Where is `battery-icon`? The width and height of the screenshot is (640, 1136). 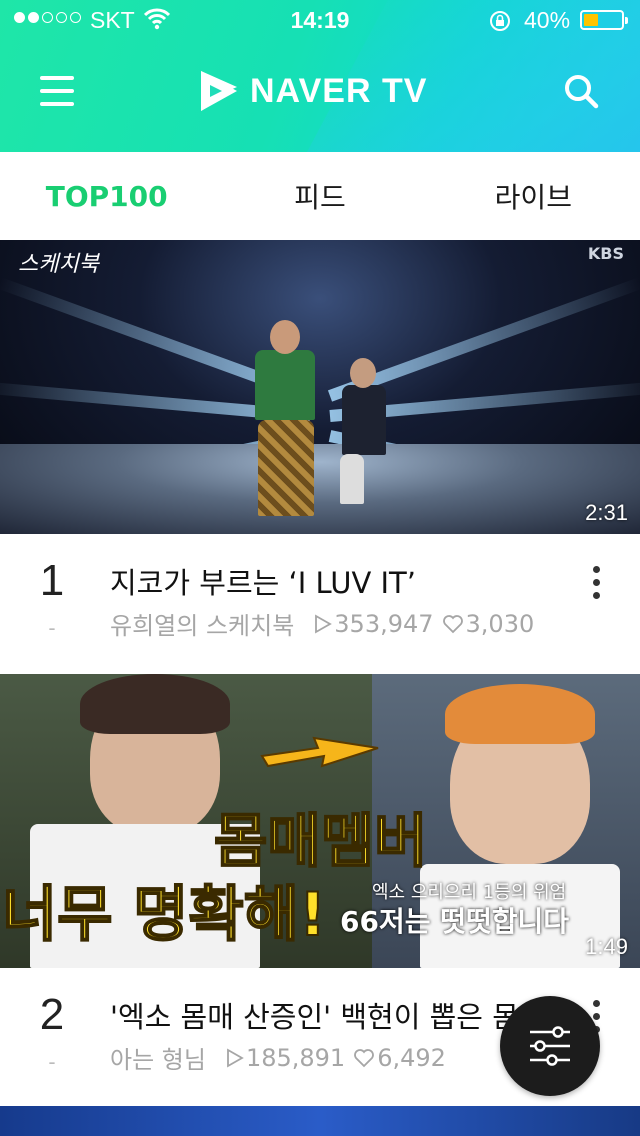 battery-icon is located at coordinates (604, 20).